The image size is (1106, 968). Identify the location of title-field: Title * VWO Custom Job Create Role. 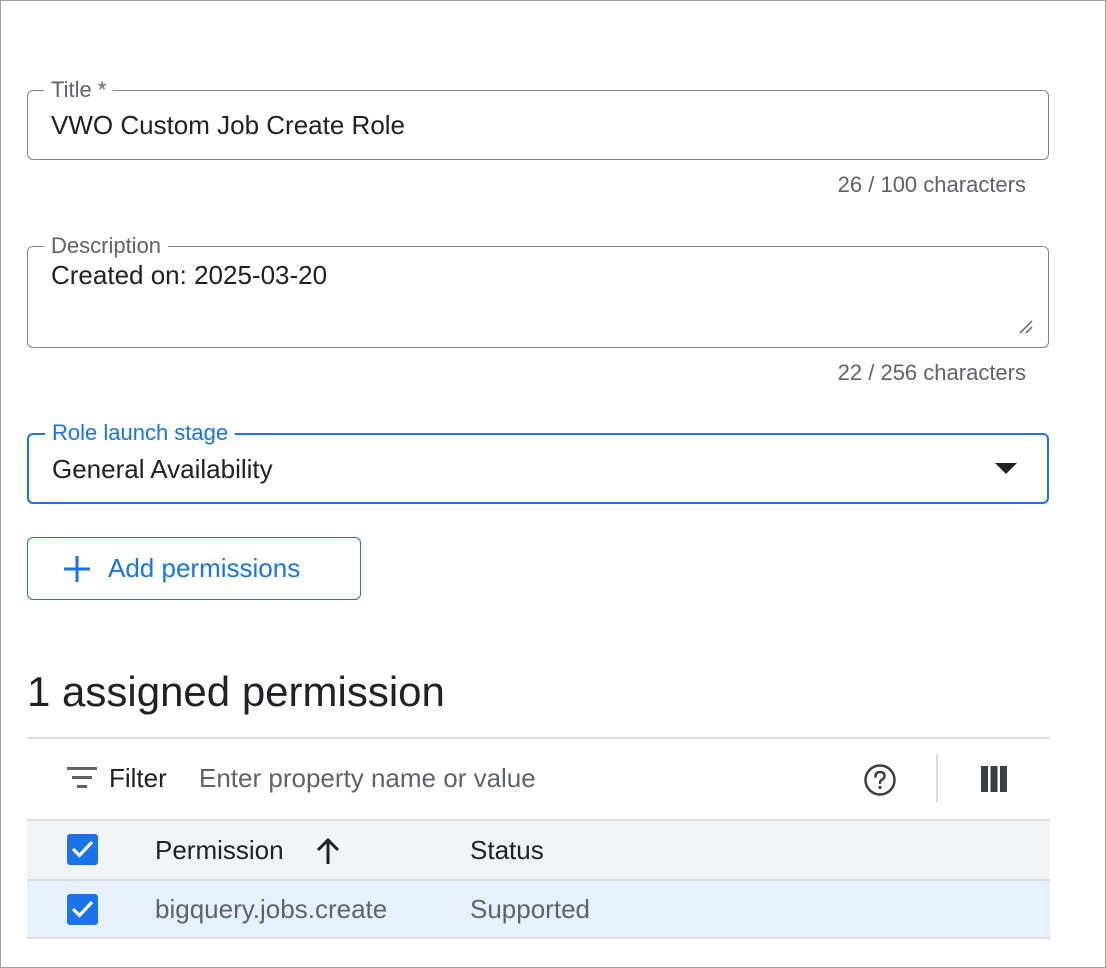
(538, 118).